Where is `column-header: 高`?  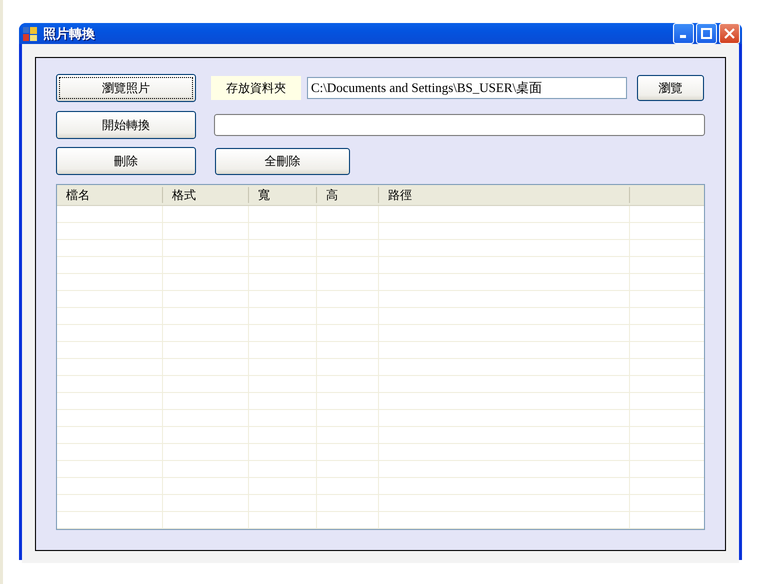 column-header: 高 is located at coordinates (348, 195).